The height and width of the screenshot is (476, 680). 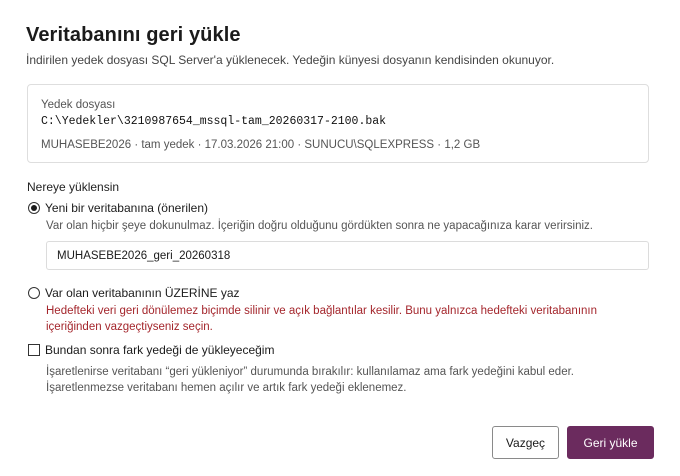 What do you see at coordinates (525, 442) in the screenshot?
I see `cancel-button: Vazgeç` at bounding box center [525, 442].